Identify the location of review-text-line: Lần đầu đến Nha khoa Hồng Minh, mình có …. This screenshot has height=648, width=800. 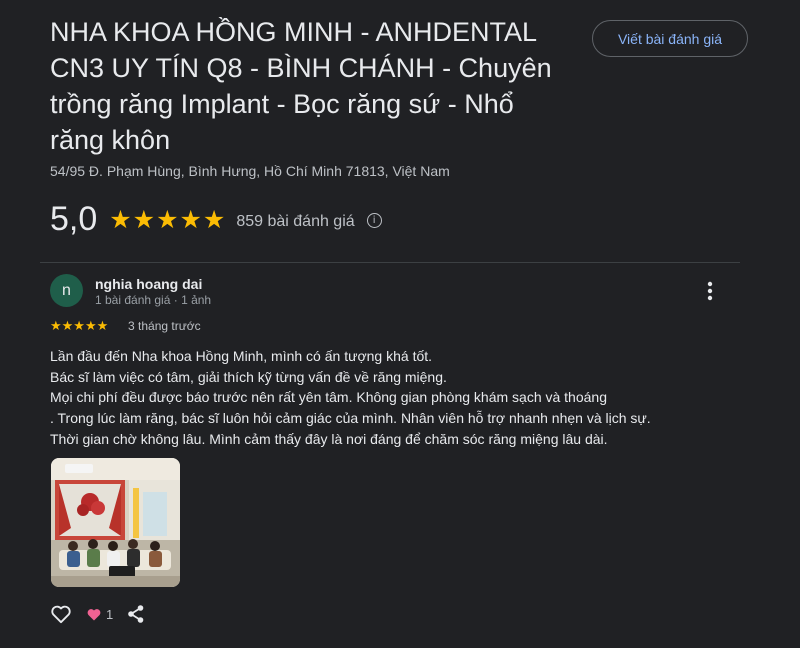
(241, 356).